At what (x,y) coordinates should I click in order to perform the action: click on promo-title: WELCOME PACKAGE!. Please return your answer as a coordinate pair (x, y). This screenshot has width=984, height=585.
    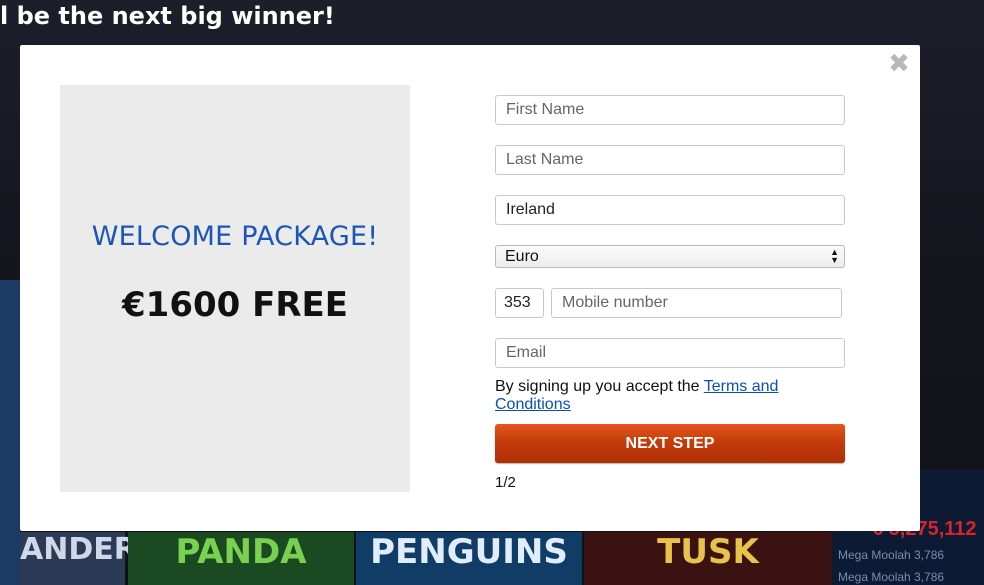
    Looking at the image, I should click on (235, 236).